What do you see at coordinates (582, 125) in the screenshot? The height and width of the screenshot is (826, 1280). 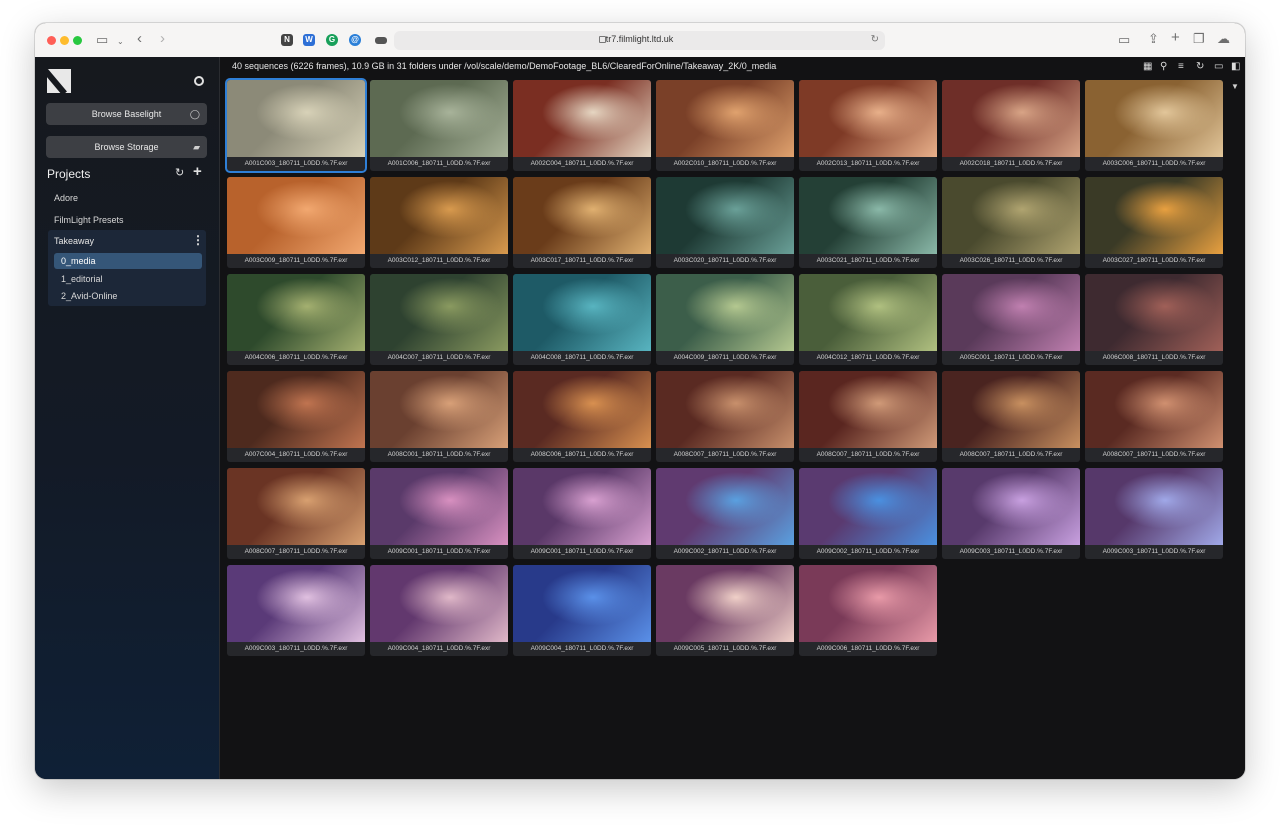 I see `clip-tile: A002C004_180711_L0DD.%.7F.exr` at bounding box center [582, 125].